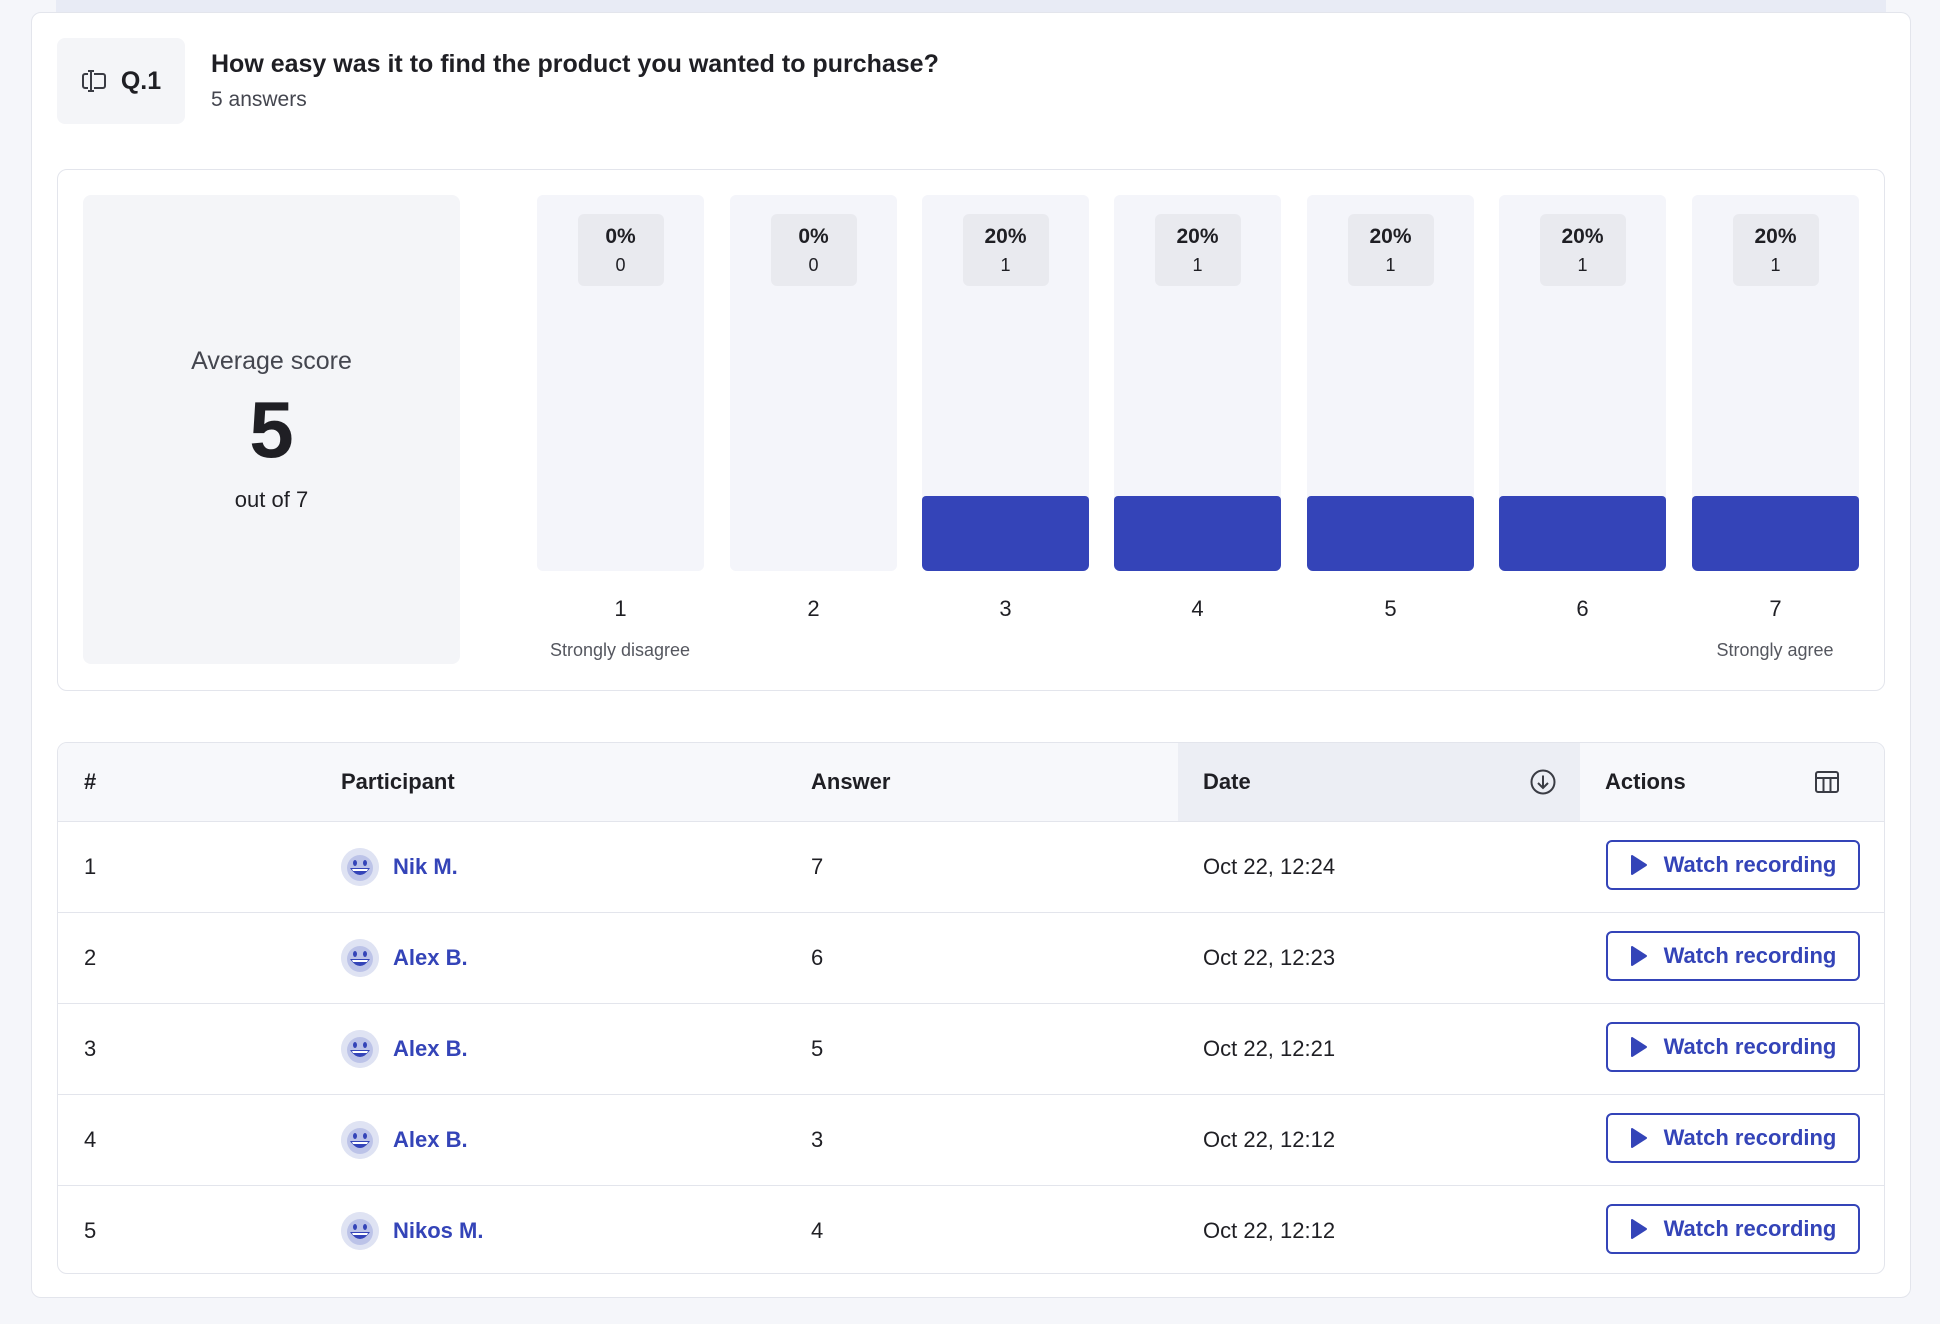  What do you see at coordinates (1005, 383) in the screenshot?
I see `bar-3: 20%1` at bounding box center [1005, 383].